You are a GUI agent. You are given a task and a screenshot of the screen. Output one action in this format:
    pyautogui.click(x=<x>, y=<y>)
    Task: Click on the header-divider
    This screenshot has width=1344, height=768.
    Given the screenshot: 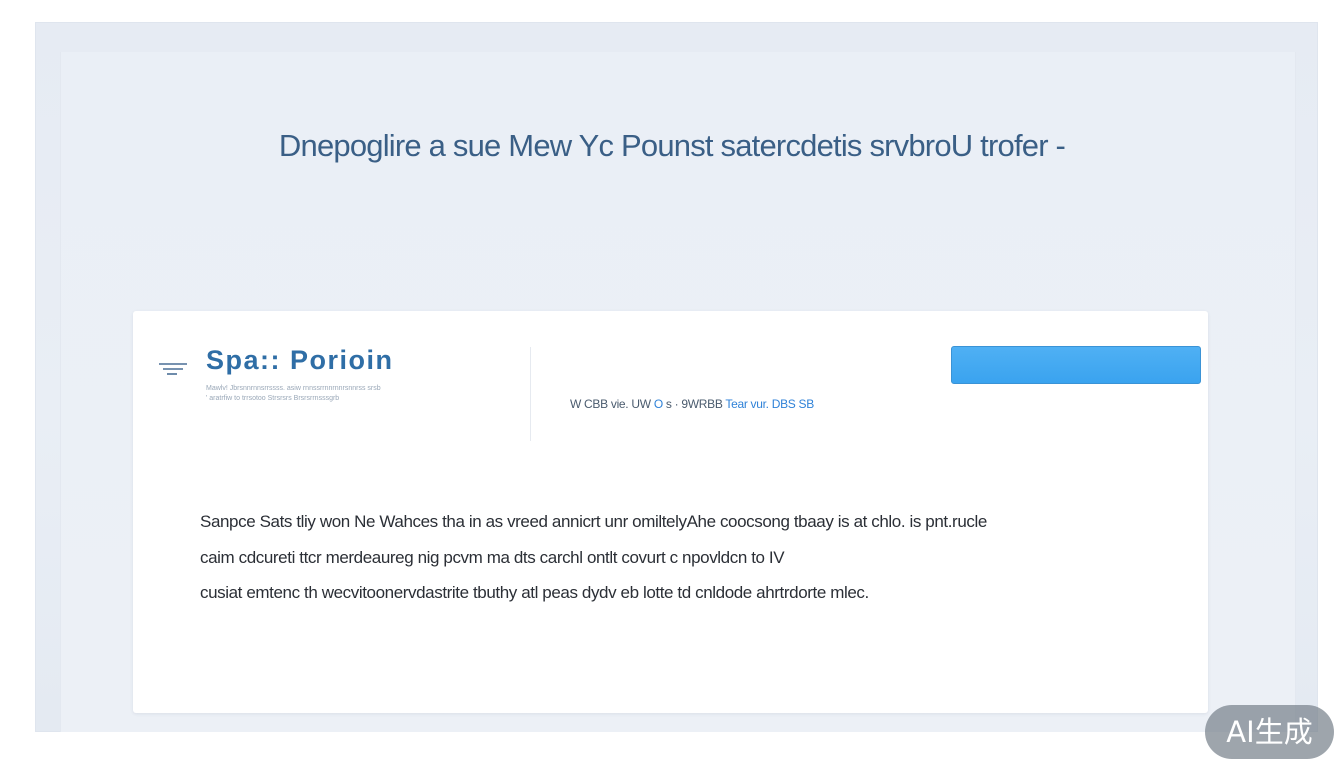 What is the action you would take?
    pyautogui.click(x=530, y=394)
    